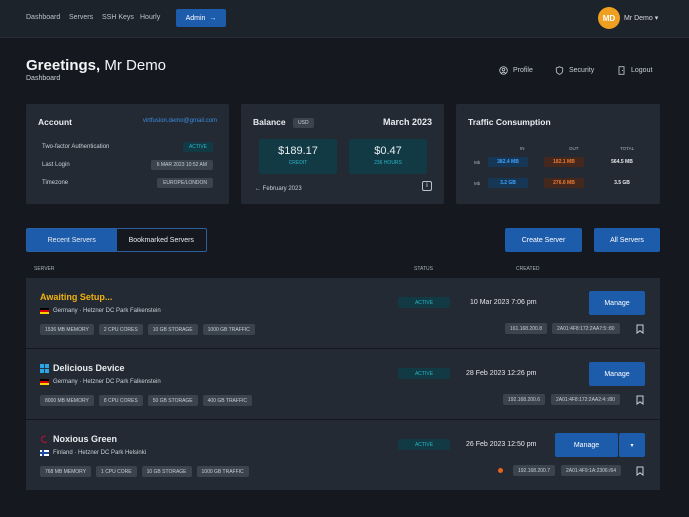 The width and height of the screenshot is (689, 517). Describe the element at coordinates (56, 165) in the screenshot. I see `last-login-label: Last Login` at that location.